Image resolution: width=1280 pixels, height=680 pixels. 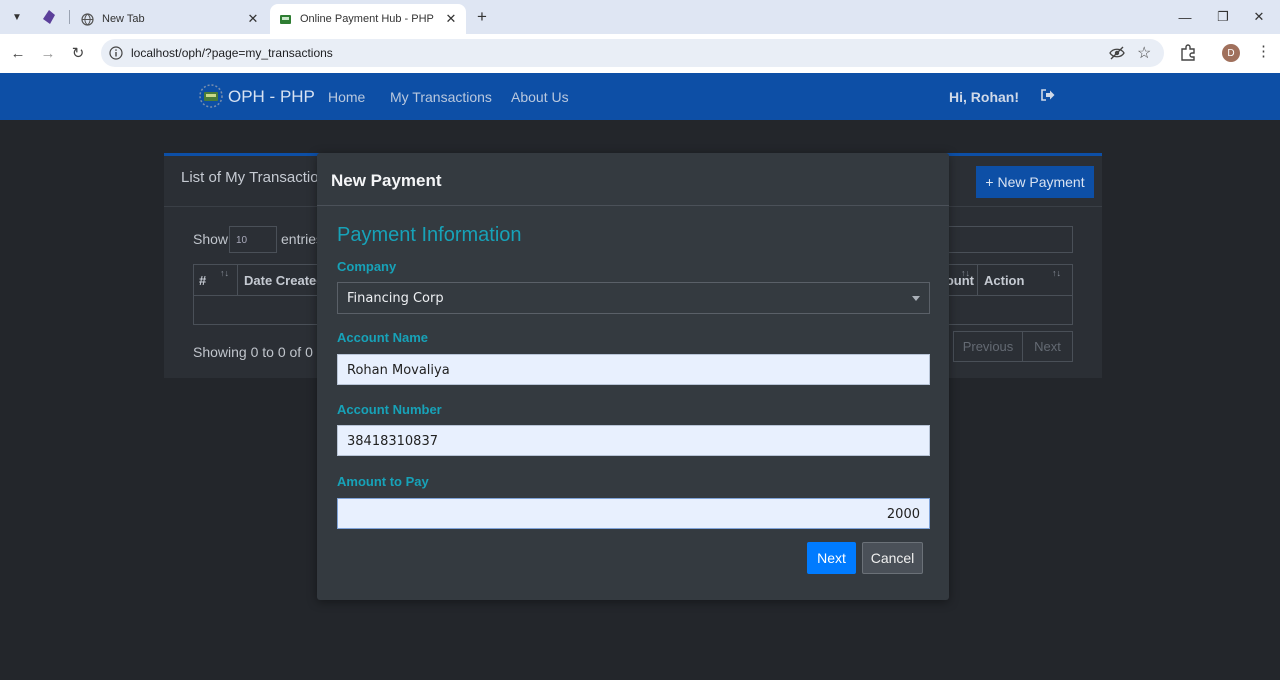 What do you see at coordinates (1047, 346) in the screenshot?
I see `pagination-next: Next` at bounding box center [1047, 346].